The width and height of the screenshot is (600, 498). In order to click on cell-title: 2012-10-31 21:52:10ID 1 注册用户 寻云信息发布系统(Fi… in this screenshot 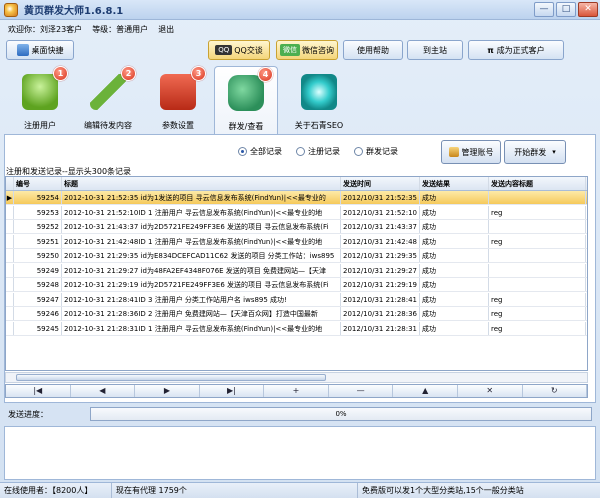, I will do `click(201, 212)`.